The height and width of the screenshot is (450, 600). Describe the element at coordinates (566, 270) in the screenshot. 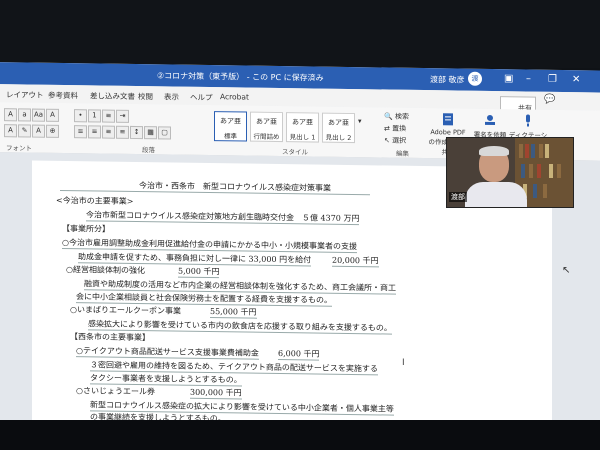

I see `mouse-pointer-icon: ↖` at that location.